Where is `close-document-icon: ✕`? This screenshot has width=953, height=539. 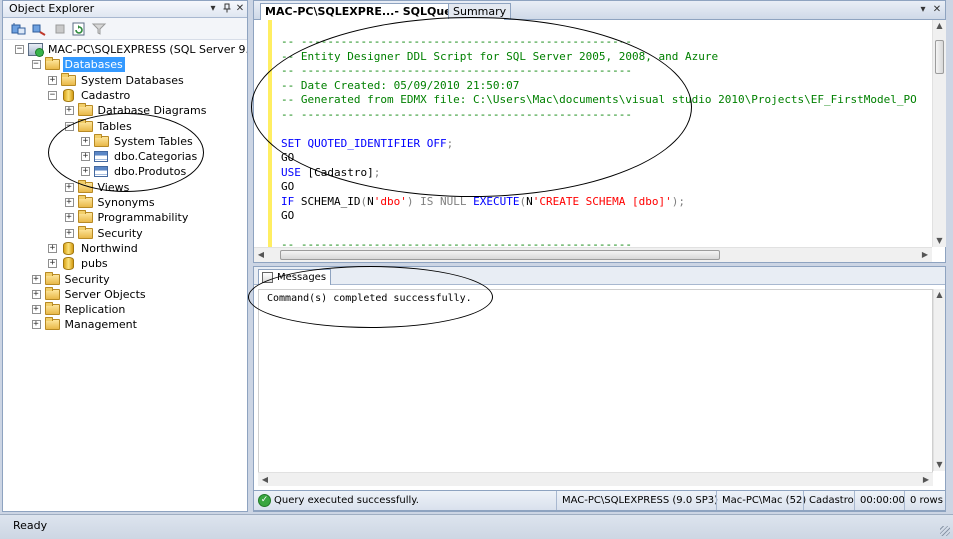
close-document-icon: ✕ is located at coordinates (937, 10).